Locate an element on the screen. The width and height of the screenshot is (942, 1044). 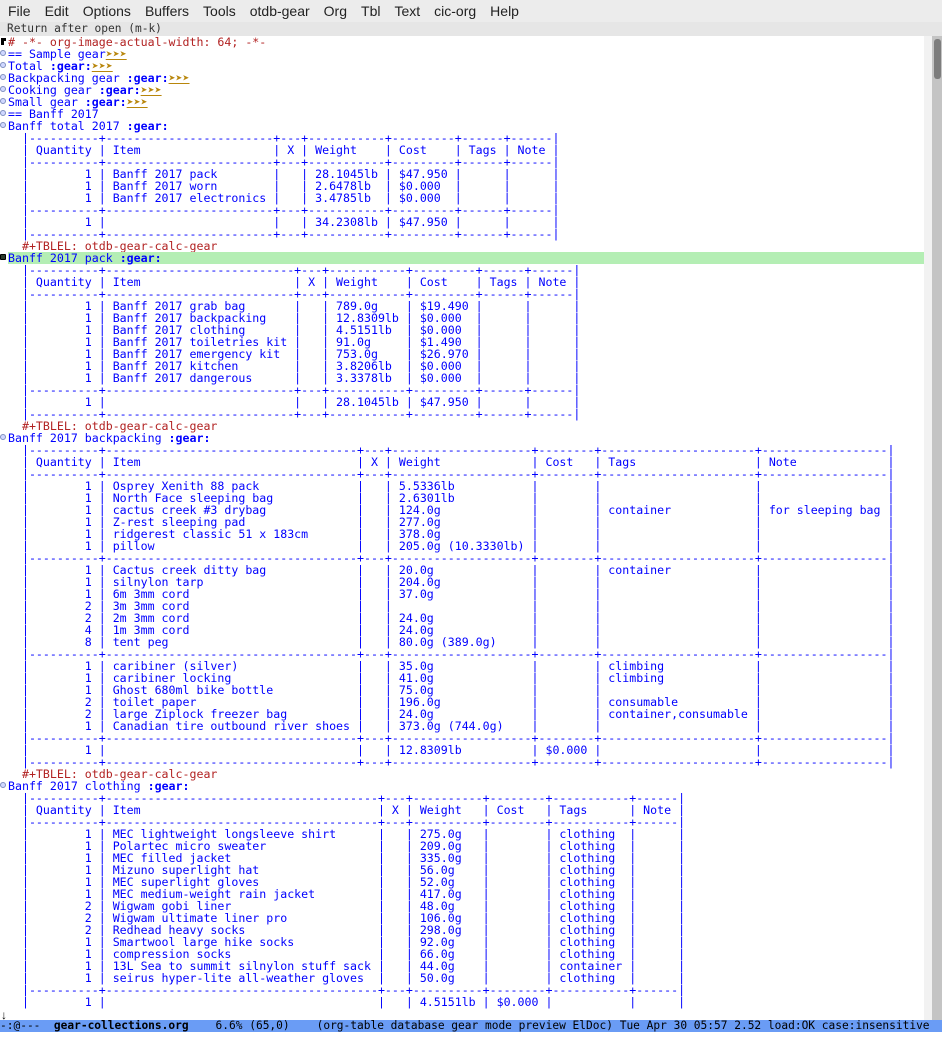
modeline-position: 6.6% (65,0) is located at coordinates (252, 1026).